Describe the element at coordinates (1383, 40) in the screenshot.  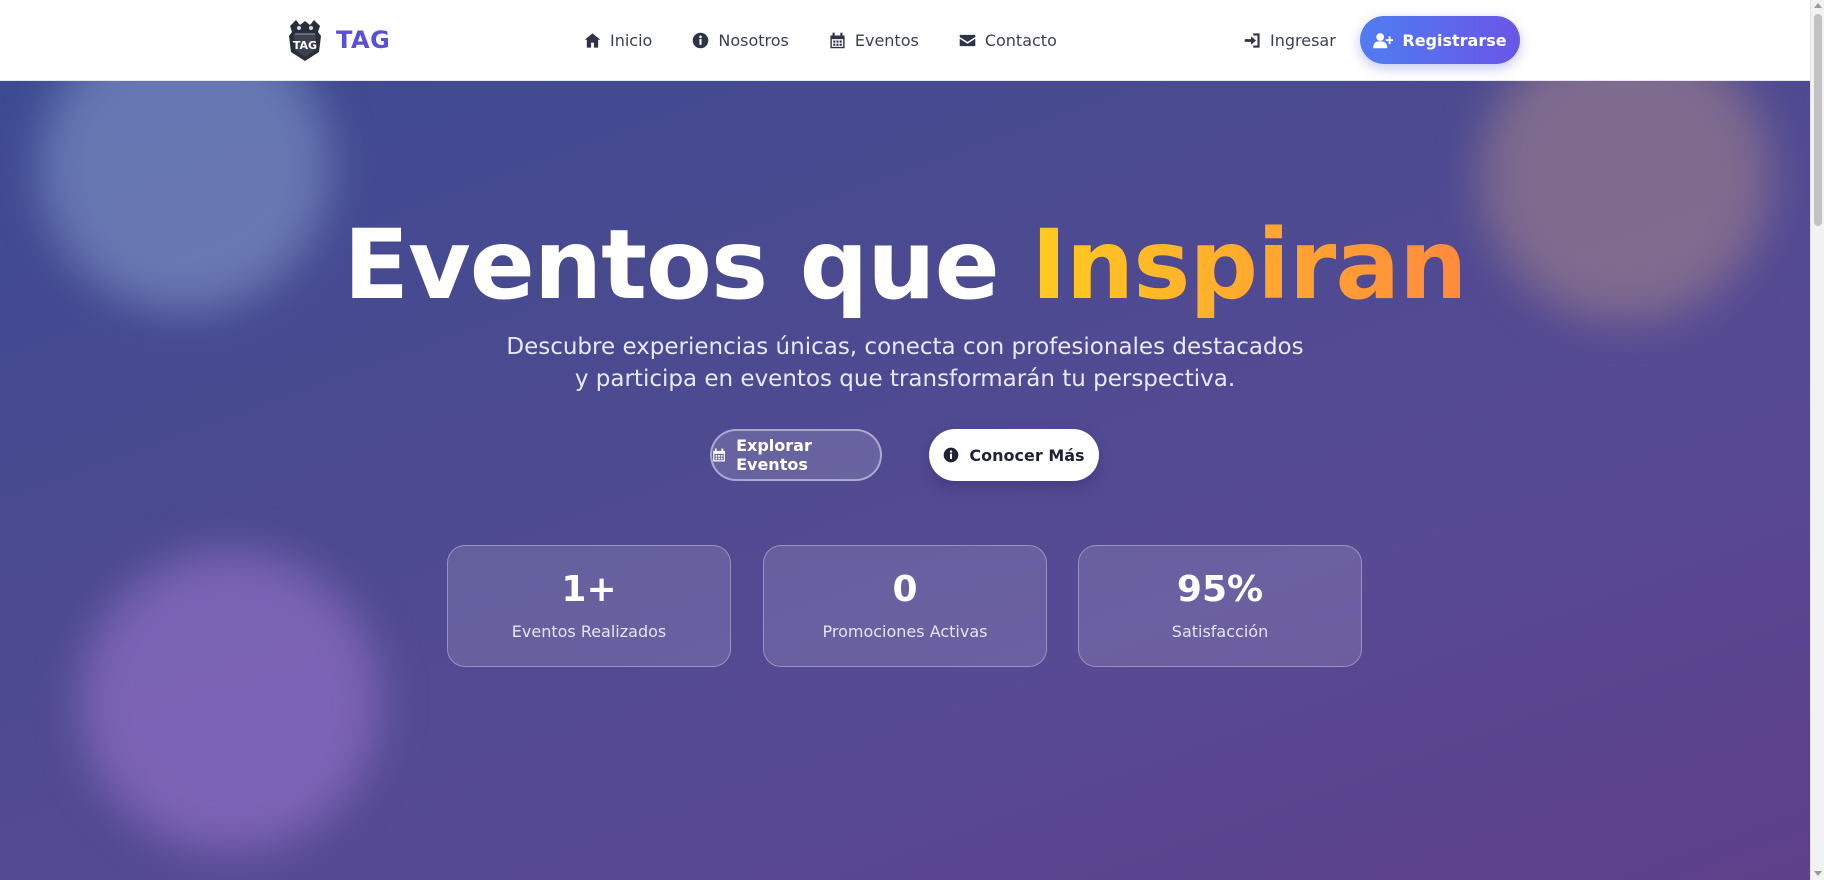
I see `user-plus-icon` at that location.